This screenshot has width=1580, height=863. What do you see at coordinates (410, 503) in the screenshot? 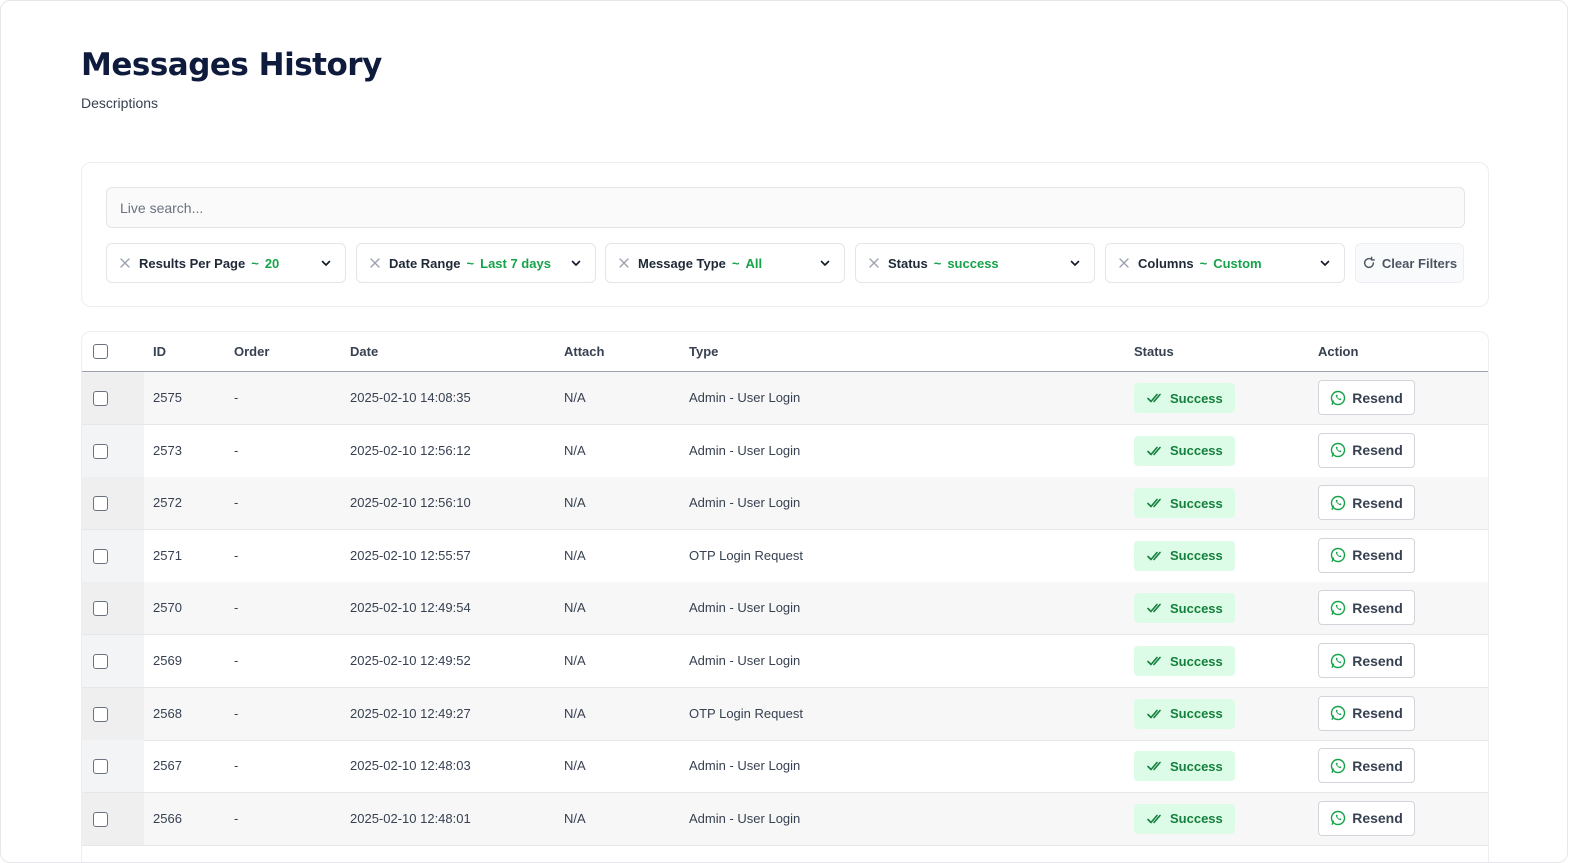
I see `cell-date: 2025-02-10 12:56:10` at bounding box center [410, 503].